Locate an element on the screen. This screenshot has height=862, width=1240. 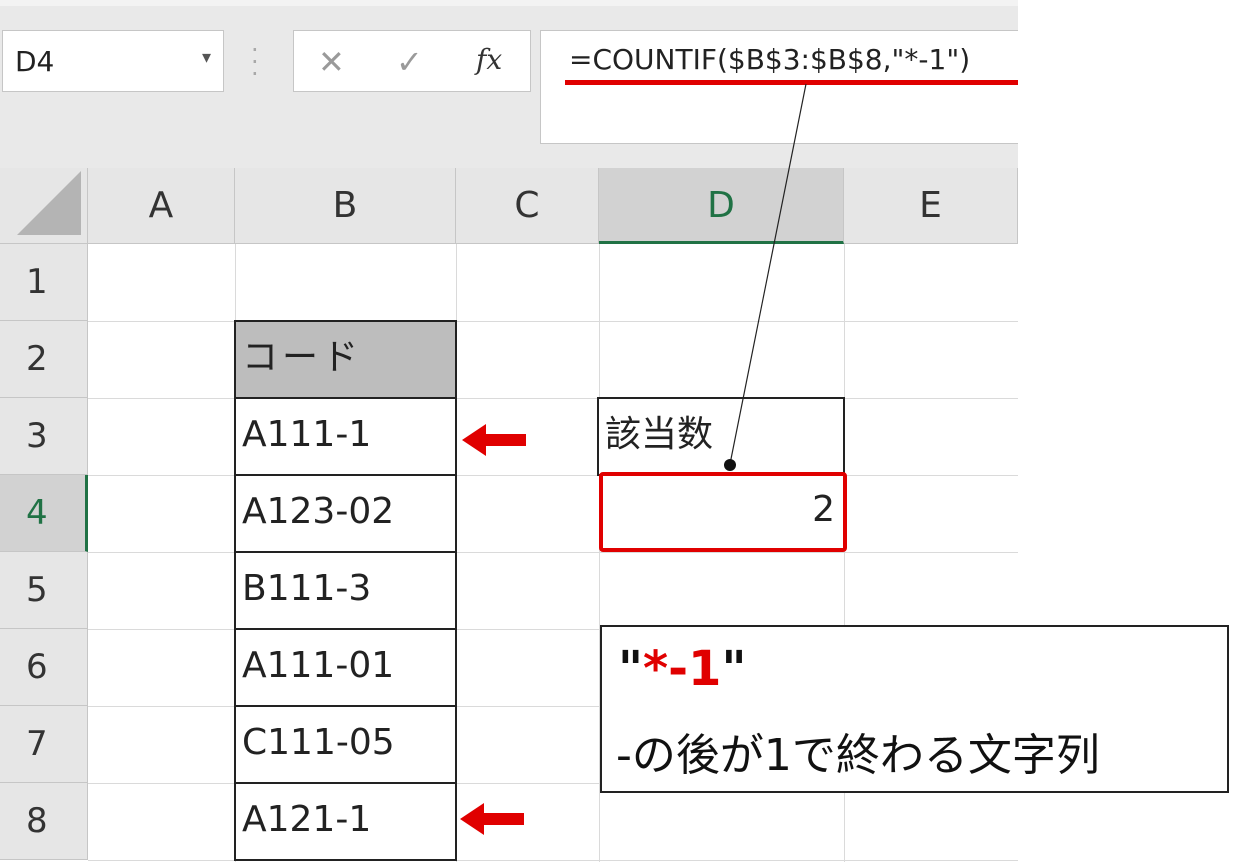
callout-description: -の後が1で終わる文字列 is located at coordinates (858, 755).